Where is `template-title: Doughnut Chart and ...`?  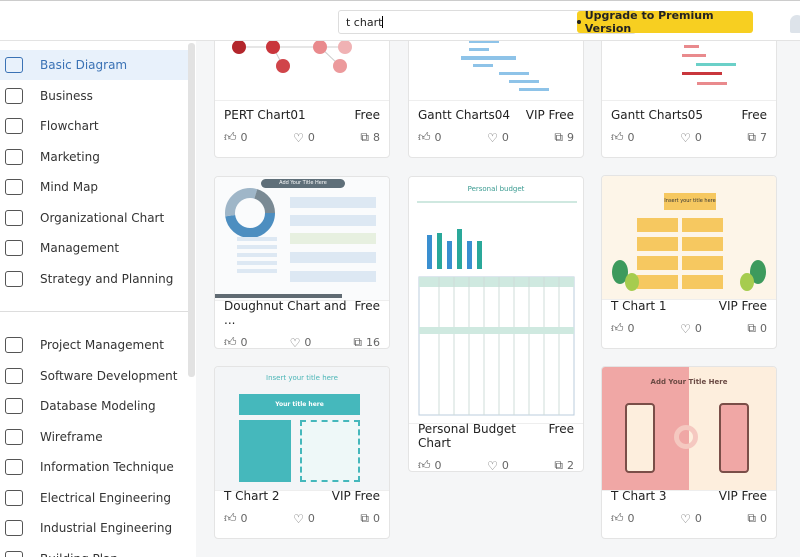
template-title: Doughnut Chart and ... is located at coordinates (285, 313).